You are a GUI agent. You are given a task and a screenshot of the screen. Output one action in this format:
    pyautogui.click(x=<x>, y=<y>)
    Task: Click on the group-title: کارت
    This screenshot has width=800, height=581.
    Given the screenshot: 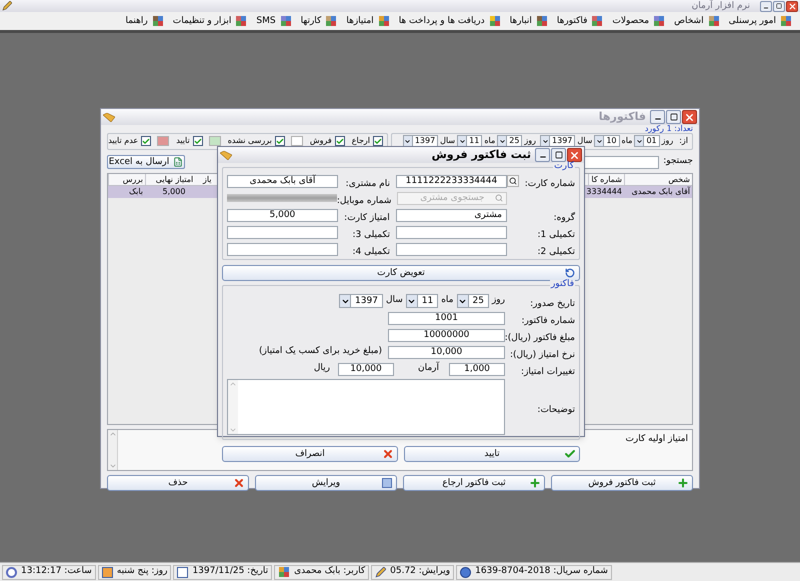 What is the action you would take?
    pyautogui.click(x=564, y=166)
    